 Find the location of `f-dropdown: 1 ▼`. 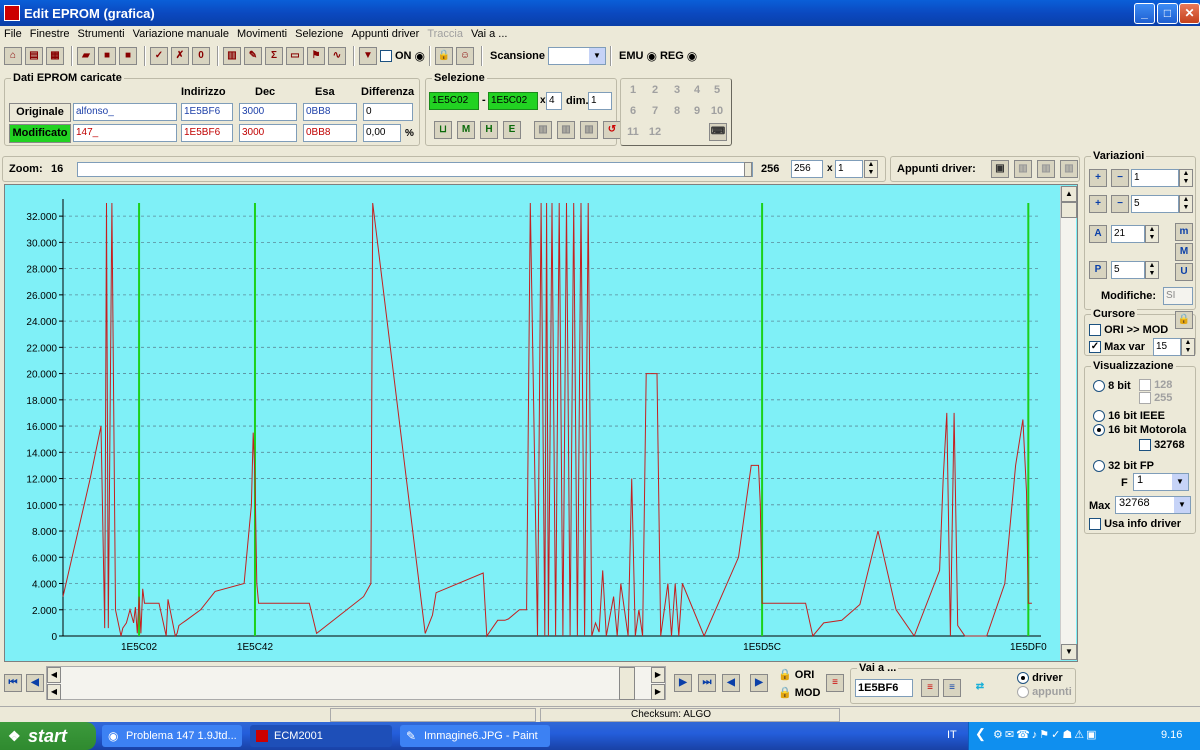

f-dropdown: 1 ▼ is located at coordinates (1161, 482).